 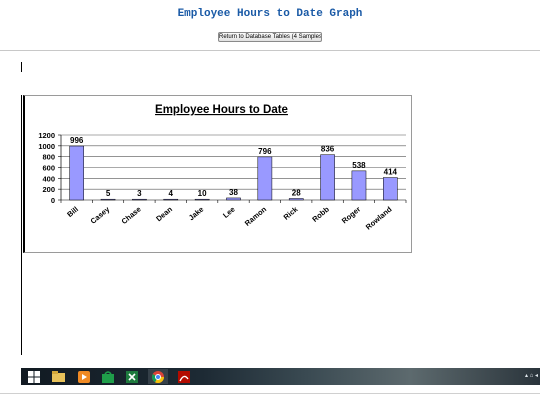 I want to click on bar-dean, so click(x=171, y=199).